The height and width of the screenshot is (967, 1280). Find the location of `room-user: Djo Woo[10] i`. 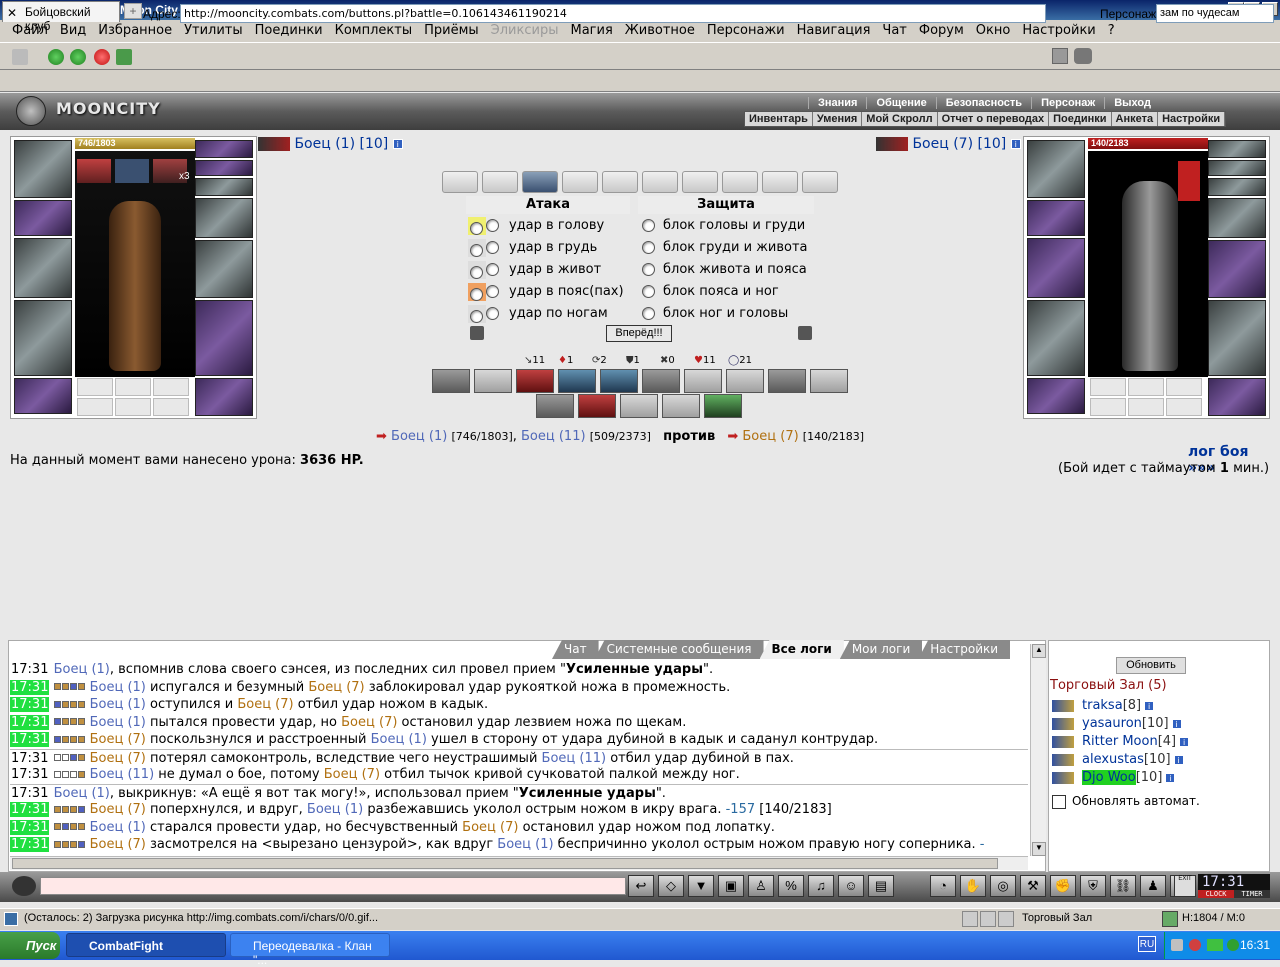

room-user: Djo Woo[10] i is located at coordinates (1114, 777).